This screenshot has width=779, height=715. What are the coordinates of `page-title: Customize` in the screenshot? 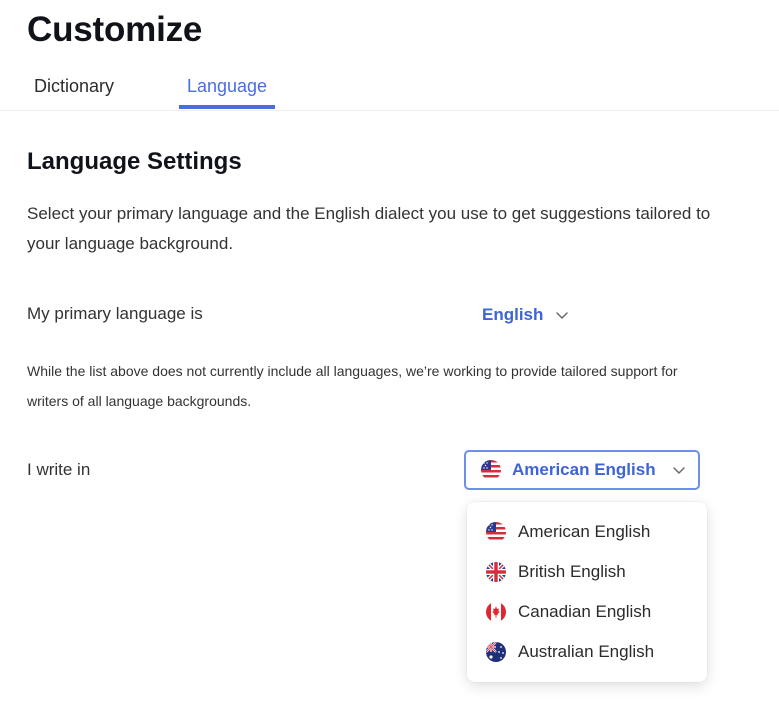 It's located at (115, 29).